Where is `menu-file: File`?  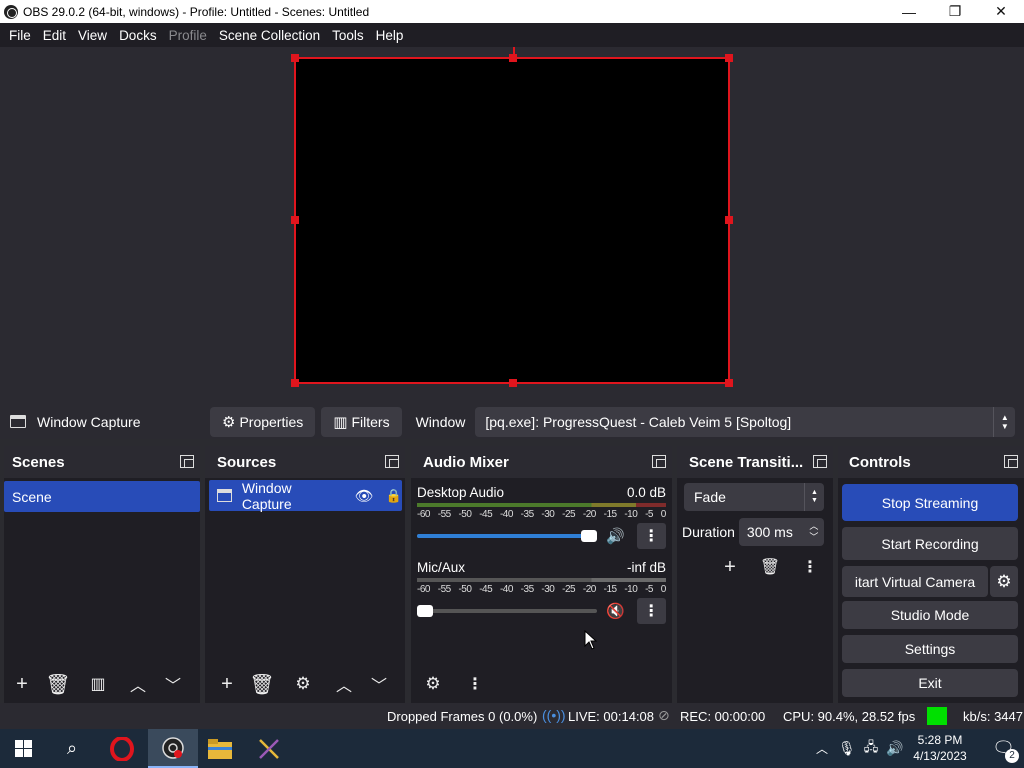
menu-file: File is located at coordinates (20, 35).